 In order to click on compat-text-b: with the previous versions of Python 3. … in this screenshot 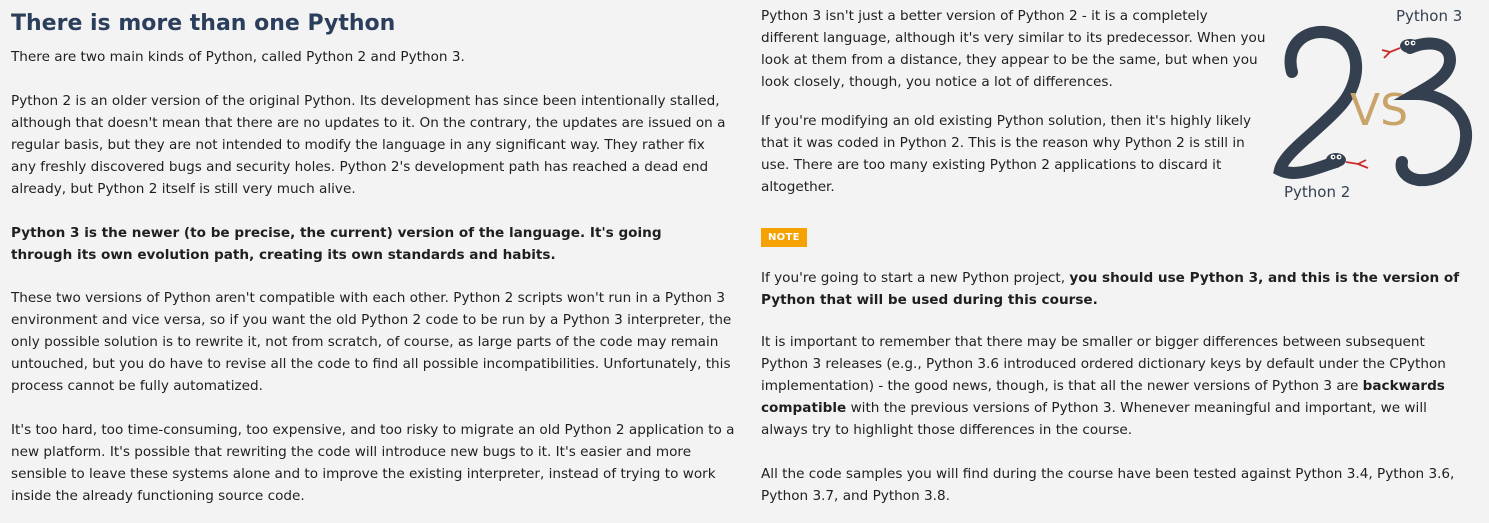, I will do `click(1094, 419)`.